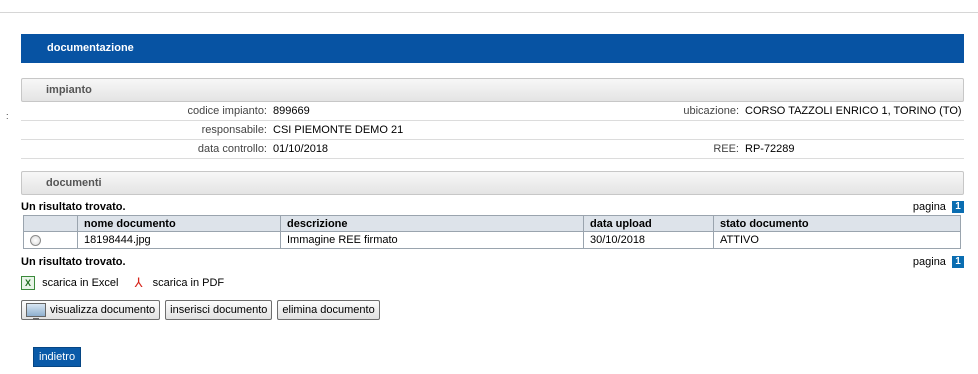 The image size is (978, 374). Describe the element at coordinates (929, 207) in the screenshot. I see `pager-label: pagina` at that location.